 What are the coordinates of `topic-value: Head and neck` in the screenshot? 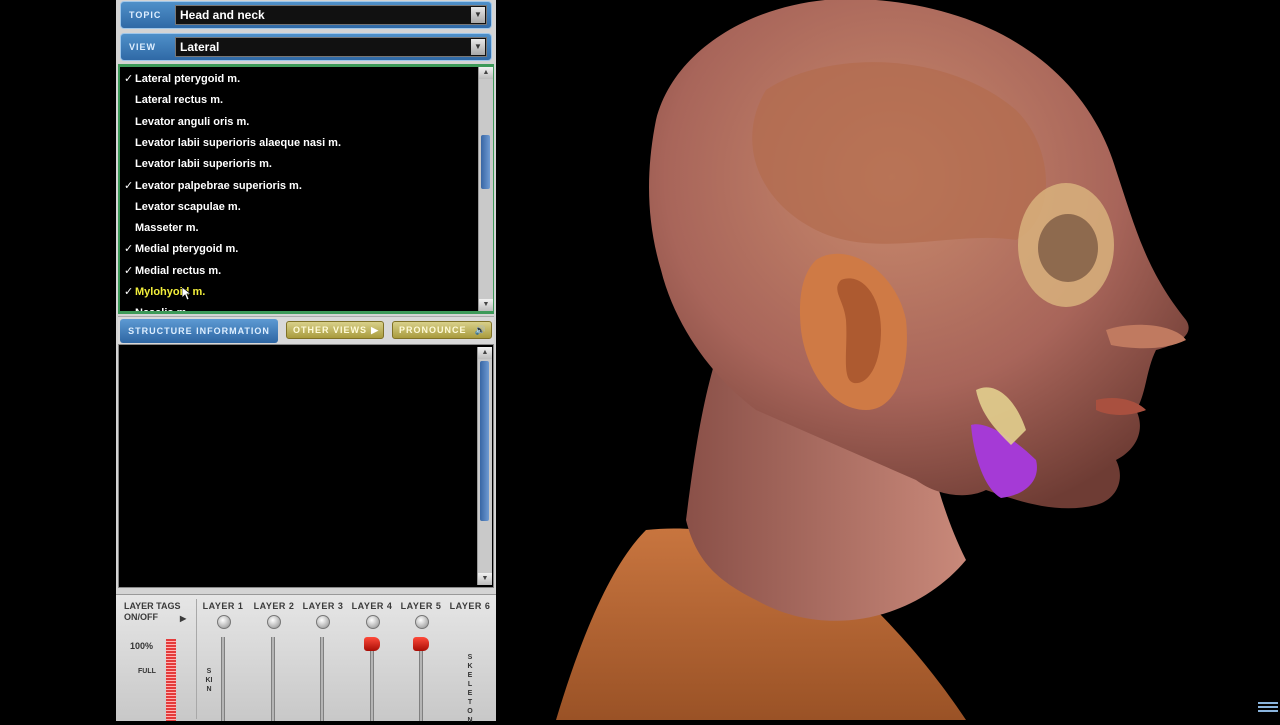 It's located at (222, 15).